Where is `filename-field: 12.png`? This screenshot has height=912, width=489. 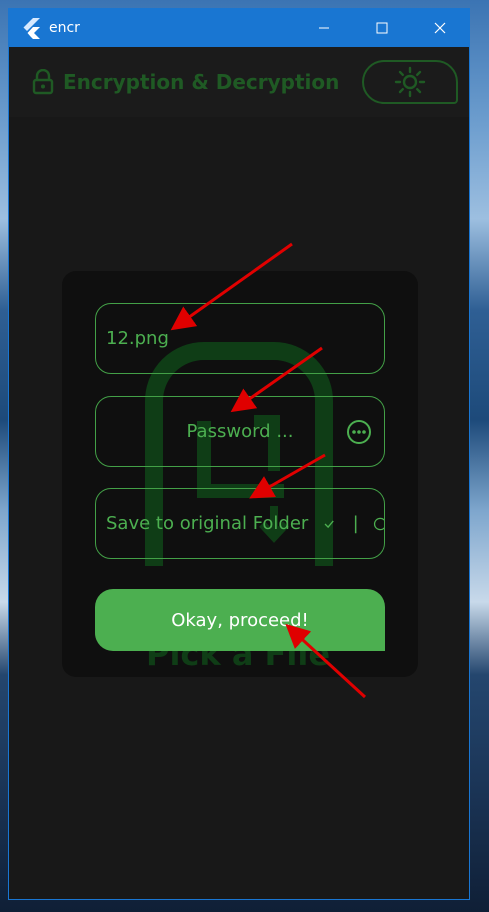
filename-field: 12.png is located at coordinates (240, 338).